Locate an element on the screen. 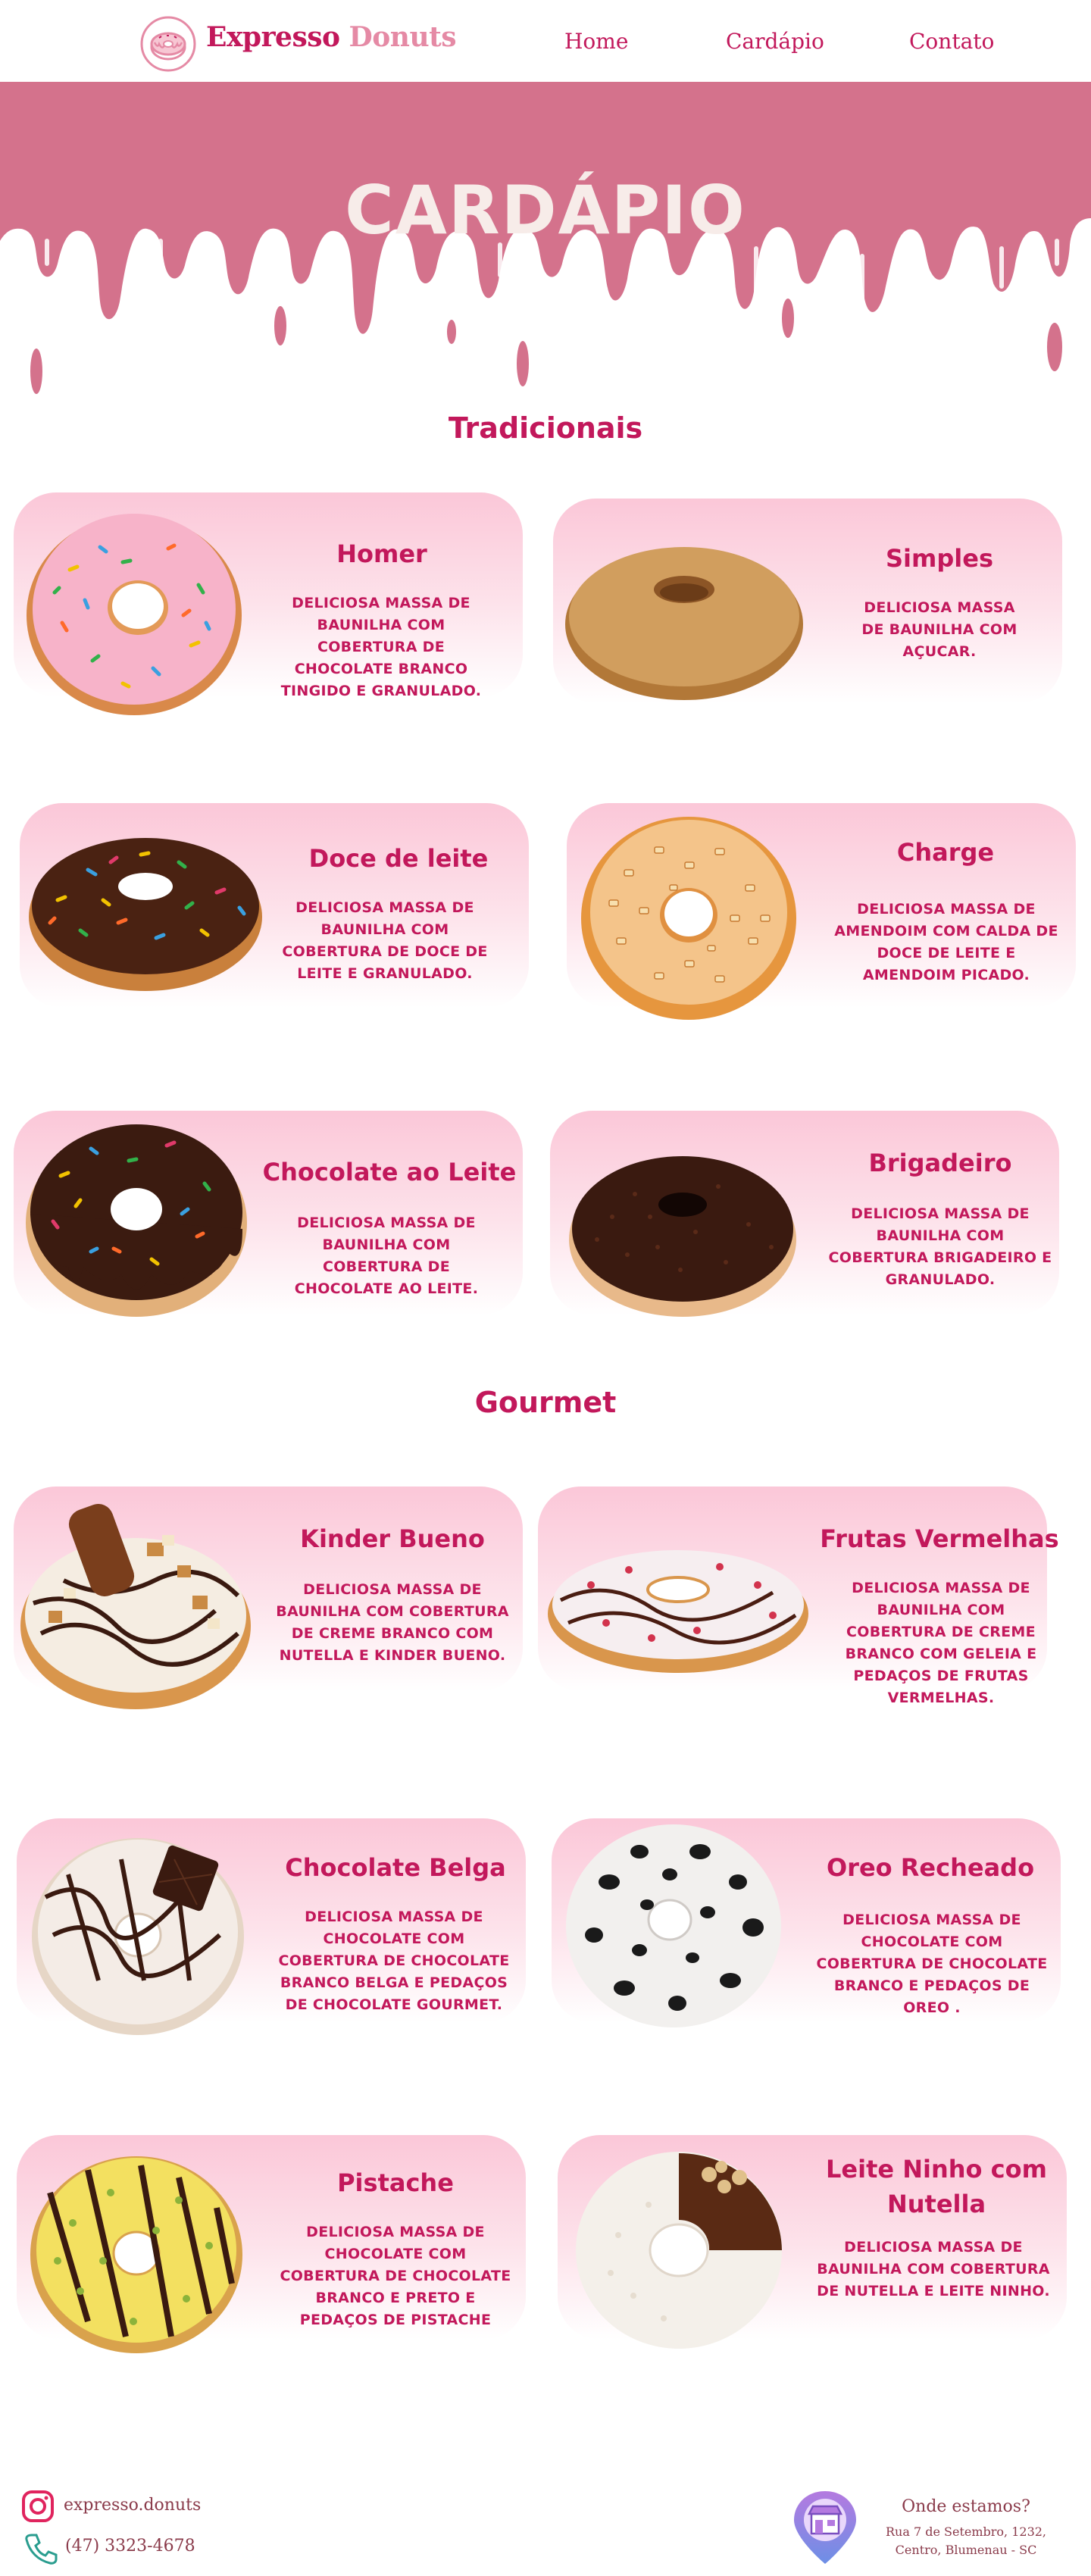 This screenshot has height=2576, width=1091. donut-oreo-recheado-image is located at coordinates (673, 1926).